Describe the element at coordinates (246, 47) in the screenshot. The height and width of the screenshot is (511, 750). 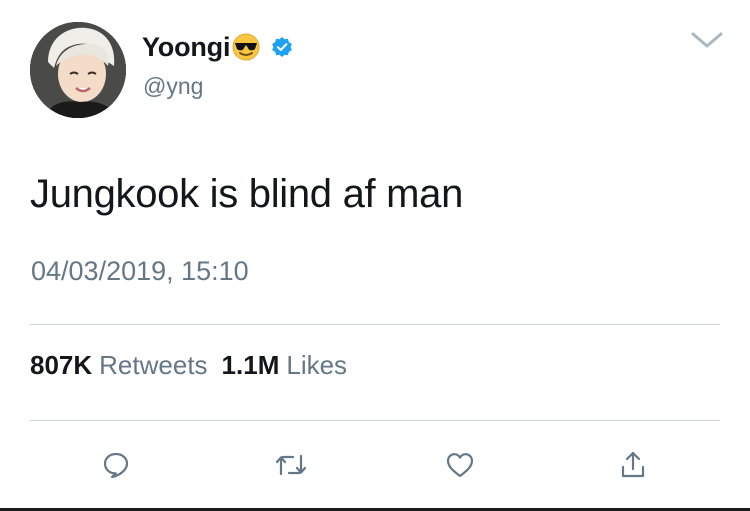
I see `smiling-face-with-sunglasses-icon` at that location.